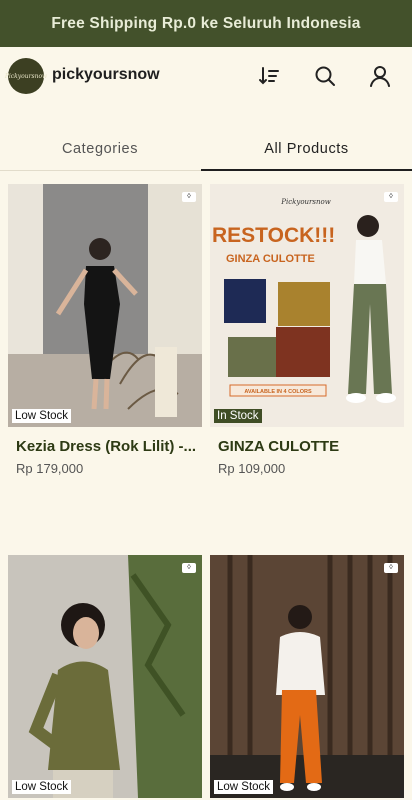 Image resolution: width=412 pixels, height=800 pixels. I want to click on active-tab-indicator, so click(306, 170).